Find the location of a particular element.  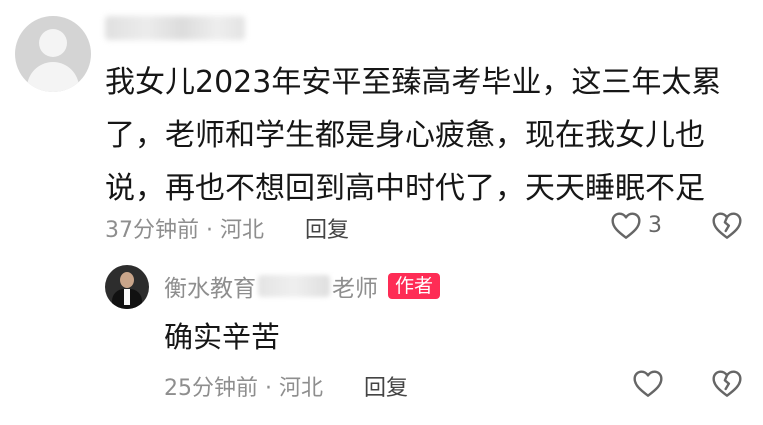

avatar-face is located at coordinates (127, 280).